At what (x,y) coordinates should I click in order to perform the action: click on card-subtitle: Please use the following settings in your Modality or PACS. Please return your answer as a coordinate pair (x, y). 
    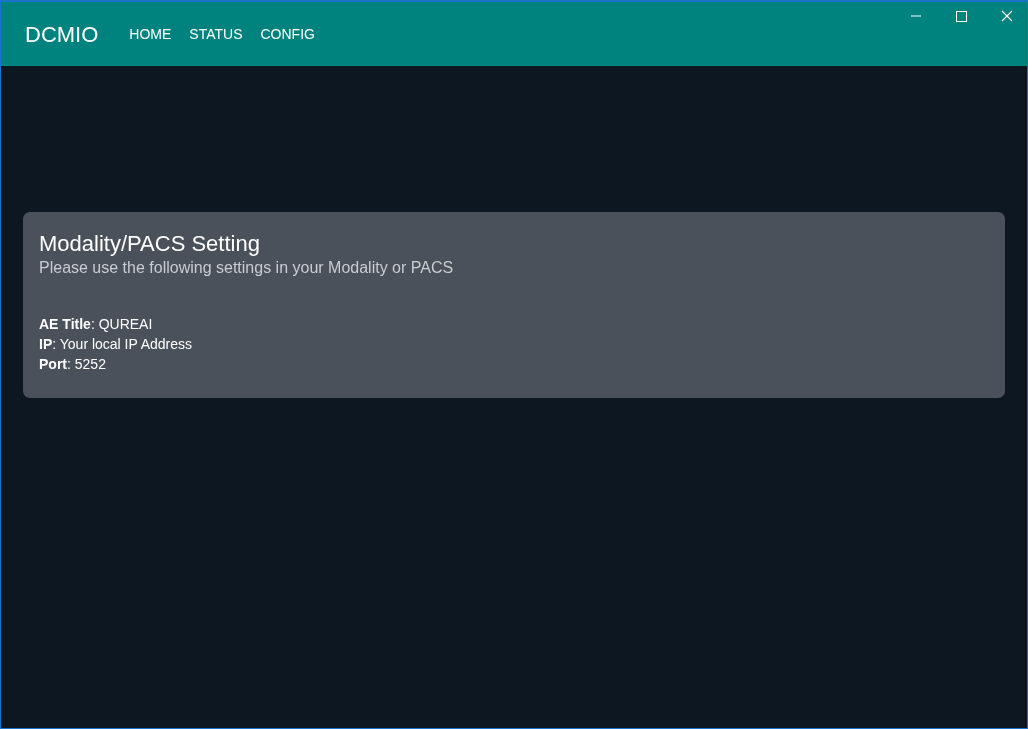
    Looking at the image, I should click on (247, 268).